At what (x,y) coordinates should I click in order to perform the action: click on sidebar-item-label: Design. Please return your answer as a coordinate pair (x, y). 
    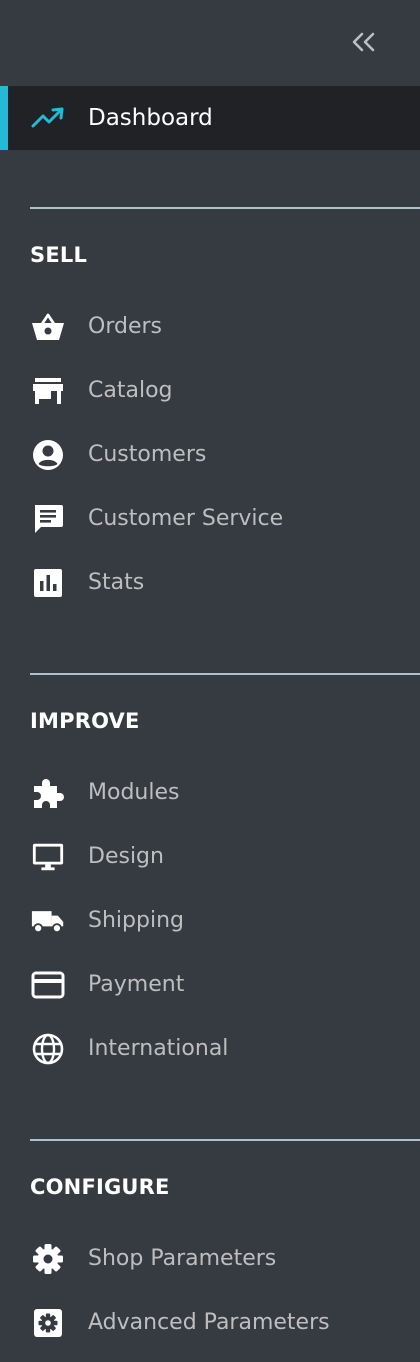
    Looking at the image, I should click on (126, 856).